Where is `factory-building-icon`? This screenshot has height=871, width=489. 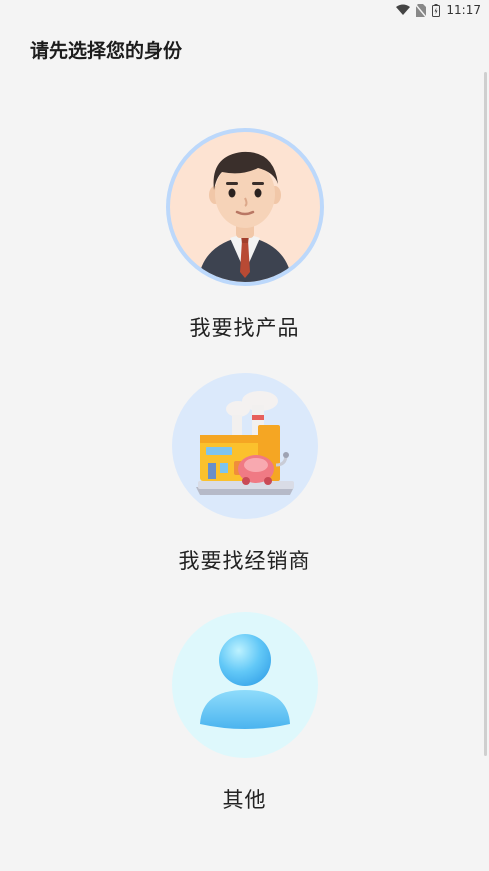 factory-building-icon is located at coordinates (244, 443).